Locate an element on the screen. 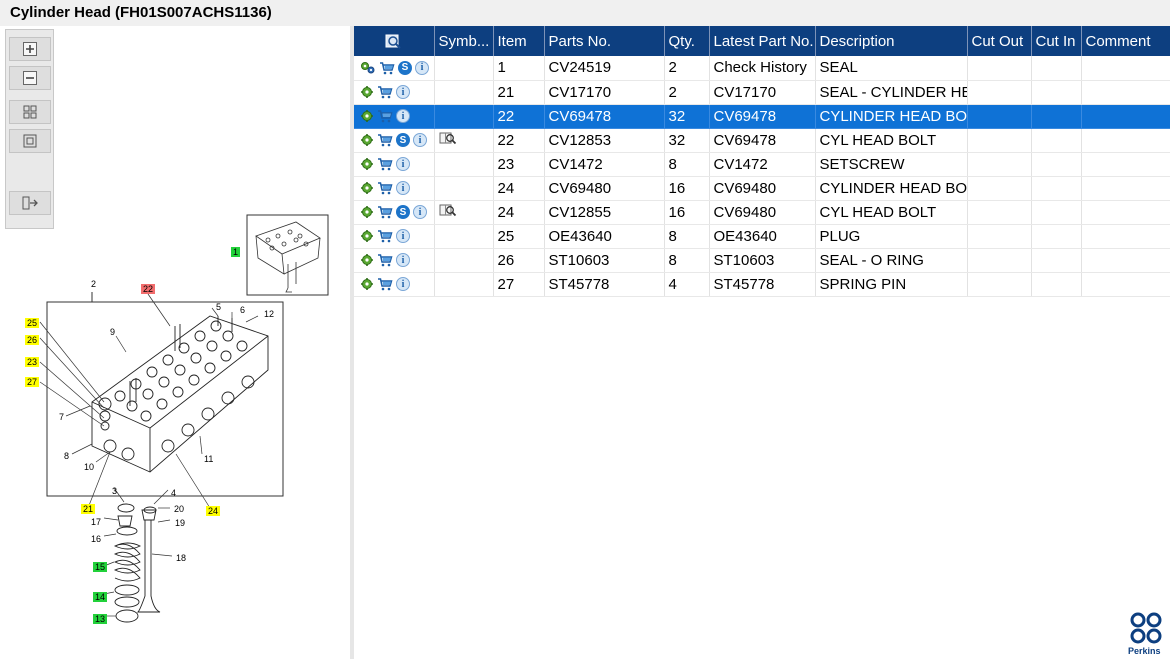  fit-all-button is located at coordinates (30, 112).